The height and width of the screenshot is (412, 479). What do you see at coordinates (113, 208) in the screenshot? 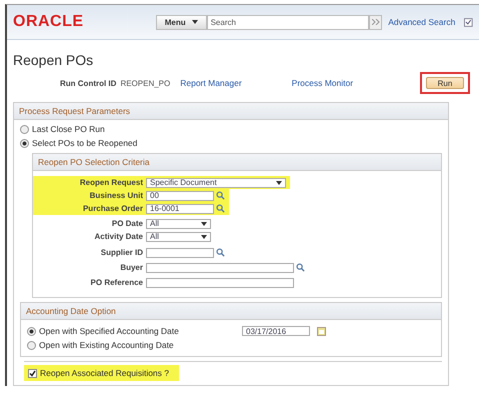
I see `field-label: Purchase Order` at bounding box center [113, 208].